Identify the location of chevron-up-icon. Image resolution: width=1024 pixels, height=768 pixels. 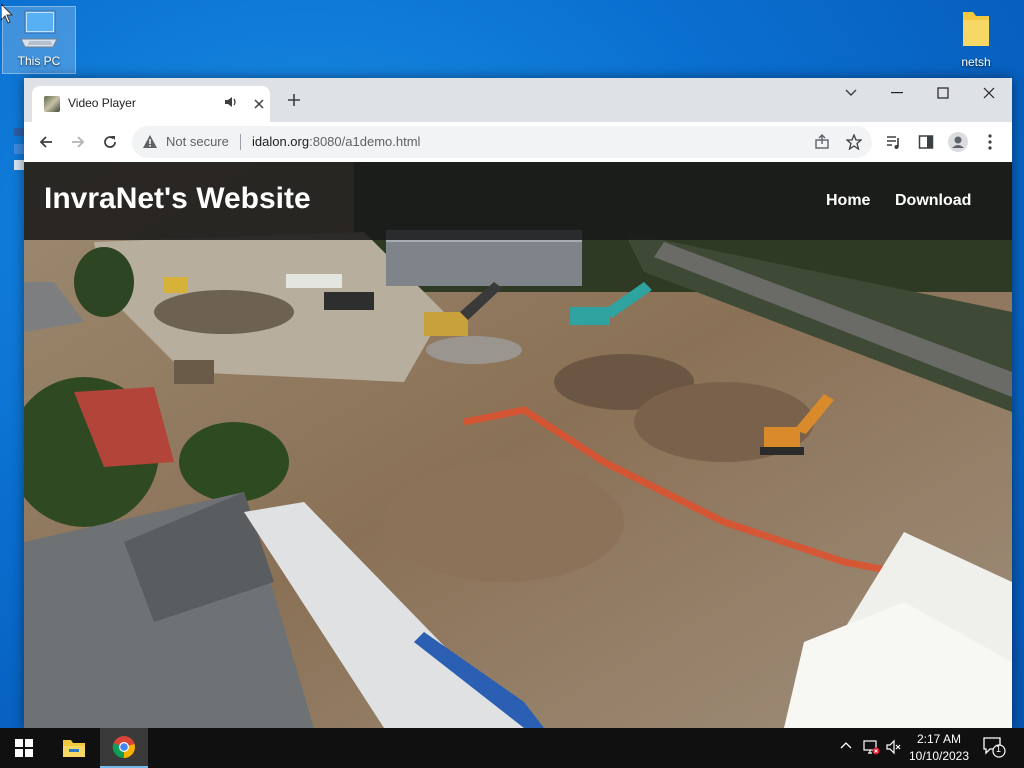
(846, 748).